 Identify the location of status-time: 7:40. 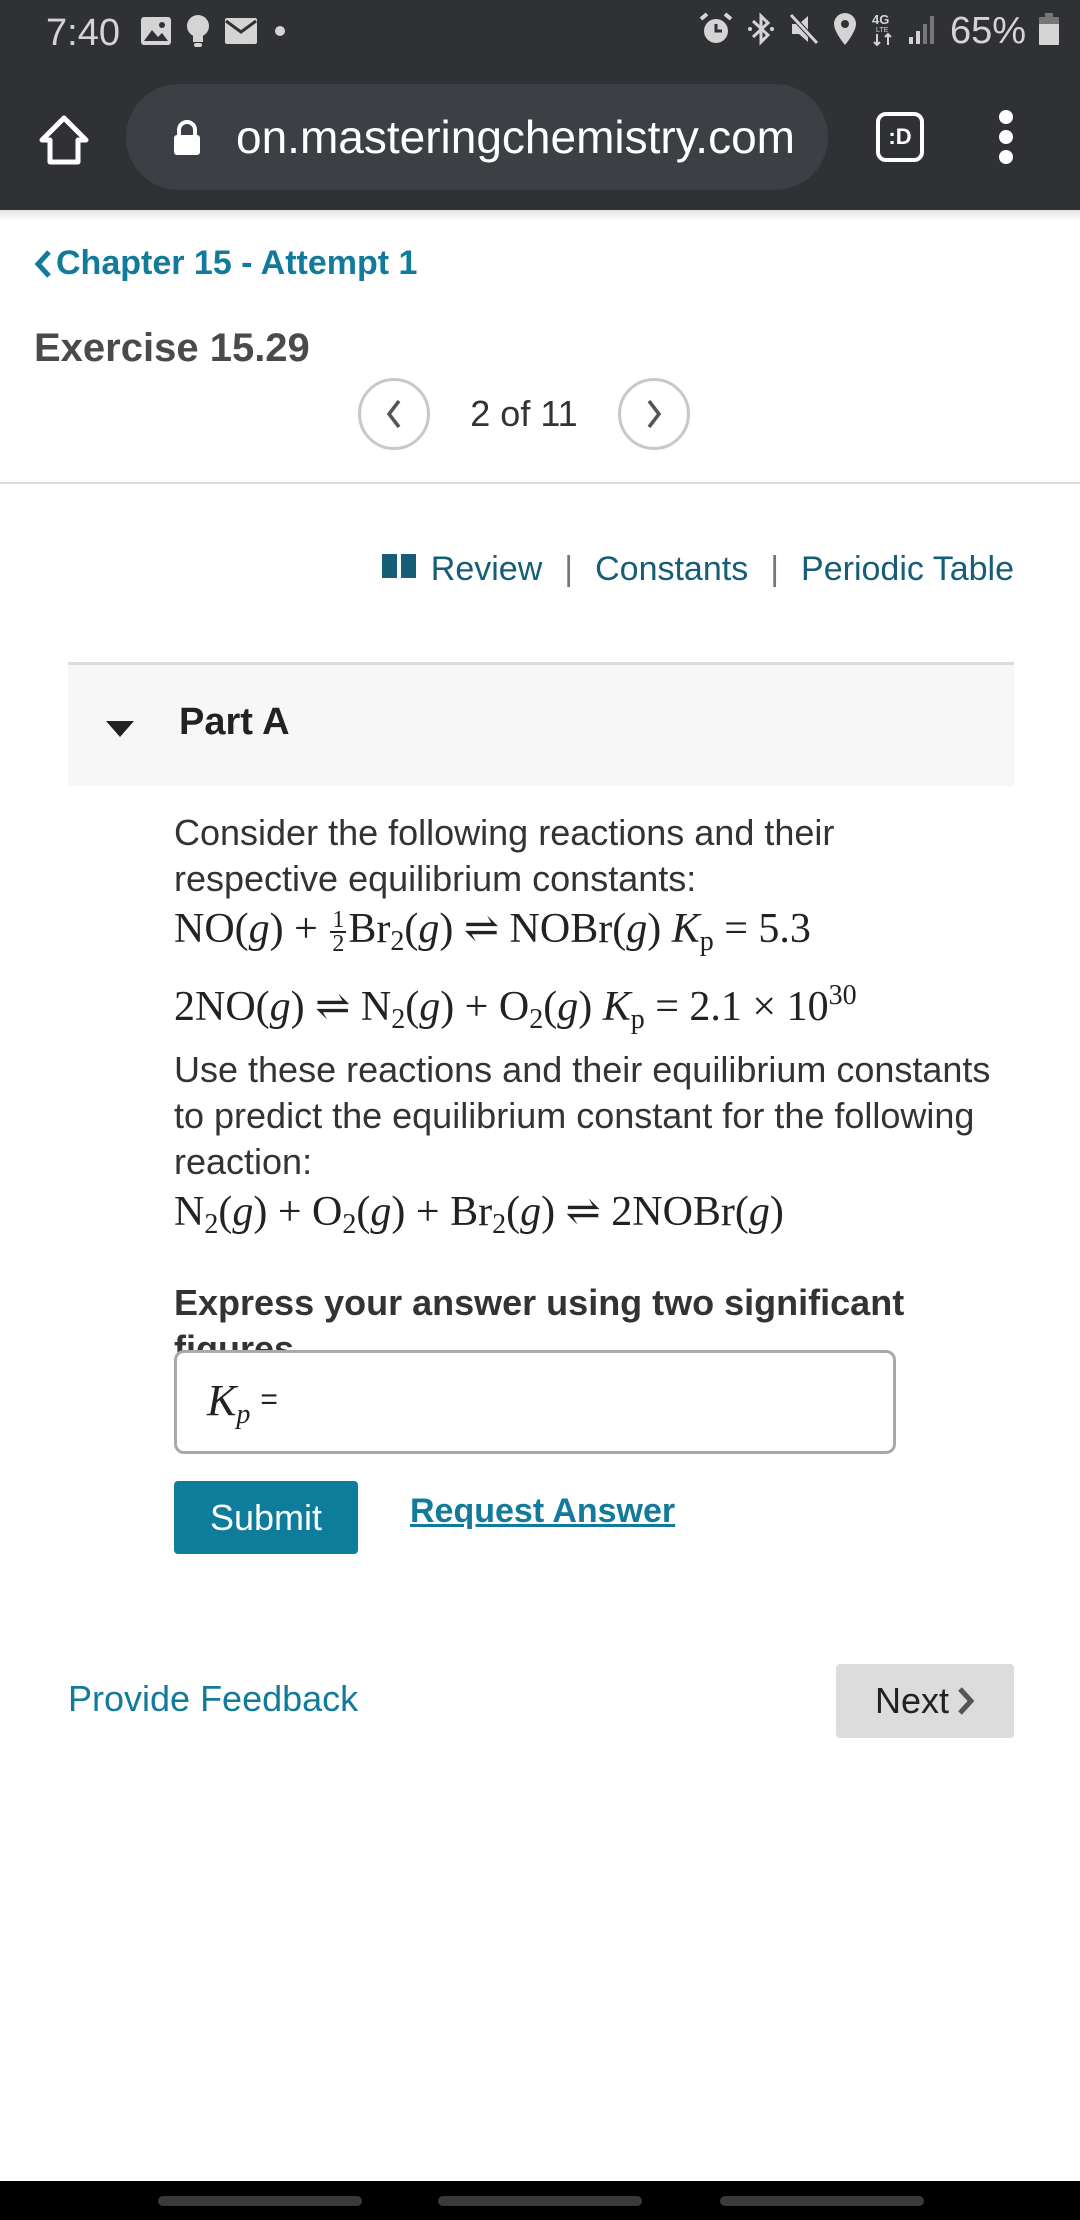
(83, 33).